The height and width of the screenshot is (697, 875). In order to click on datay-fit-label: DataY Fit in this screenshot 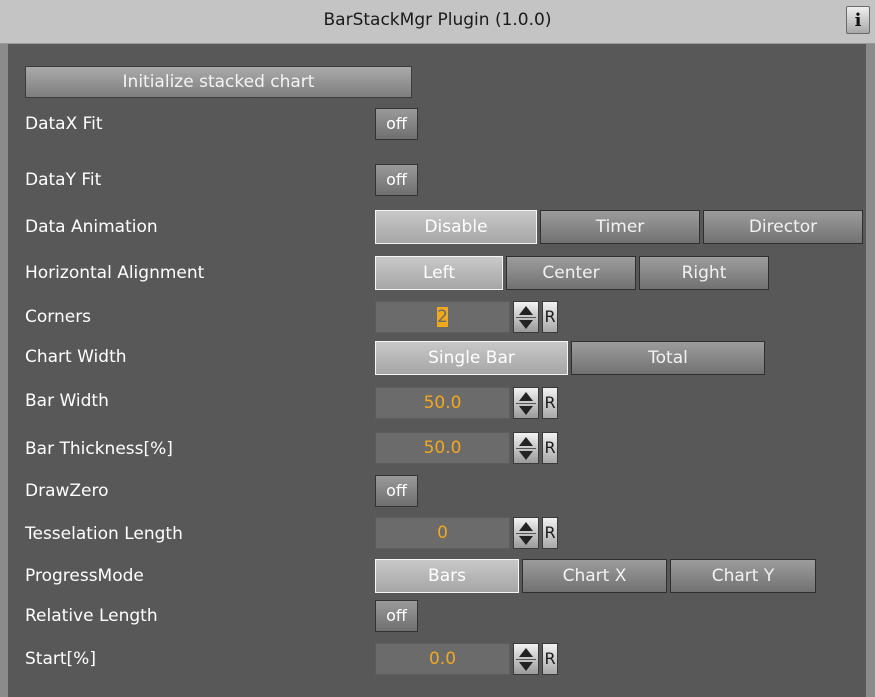, I will do `click(63, 180)`.